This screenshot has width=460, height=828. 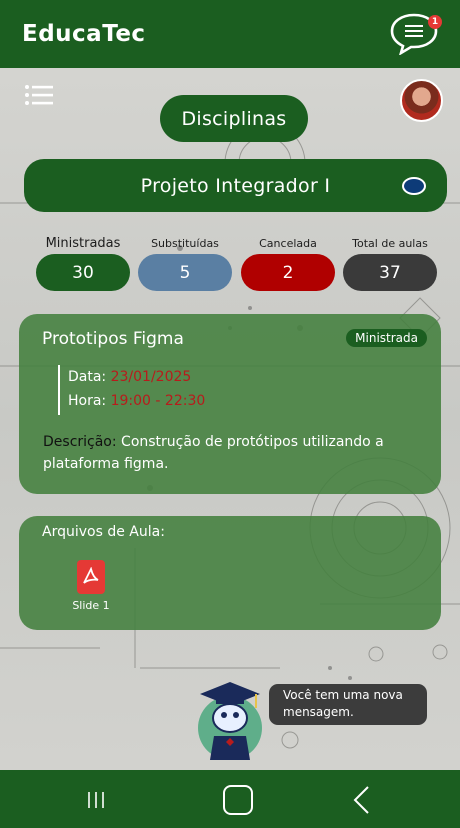 I want to click on mascot-avatar, so click(x=230, y=718).